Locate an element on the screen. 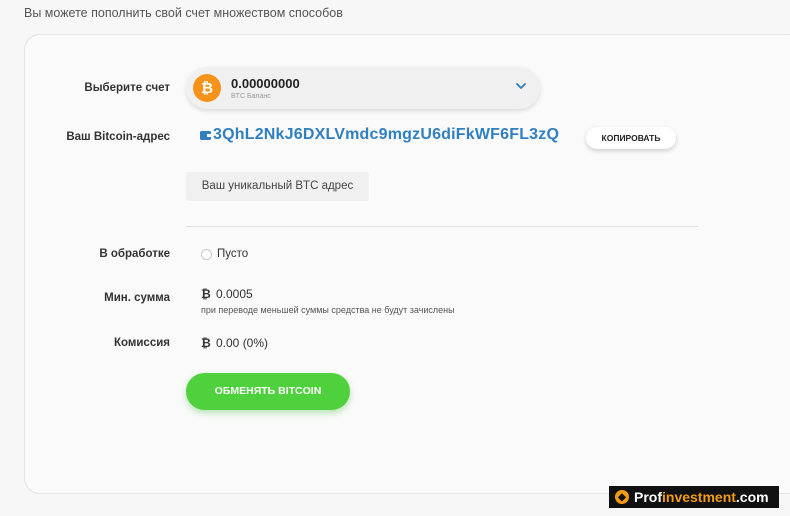 This screenshot has height=516, width=790. copy-button: КОПИРОВАТЬ is located at coordinates (631, 138).